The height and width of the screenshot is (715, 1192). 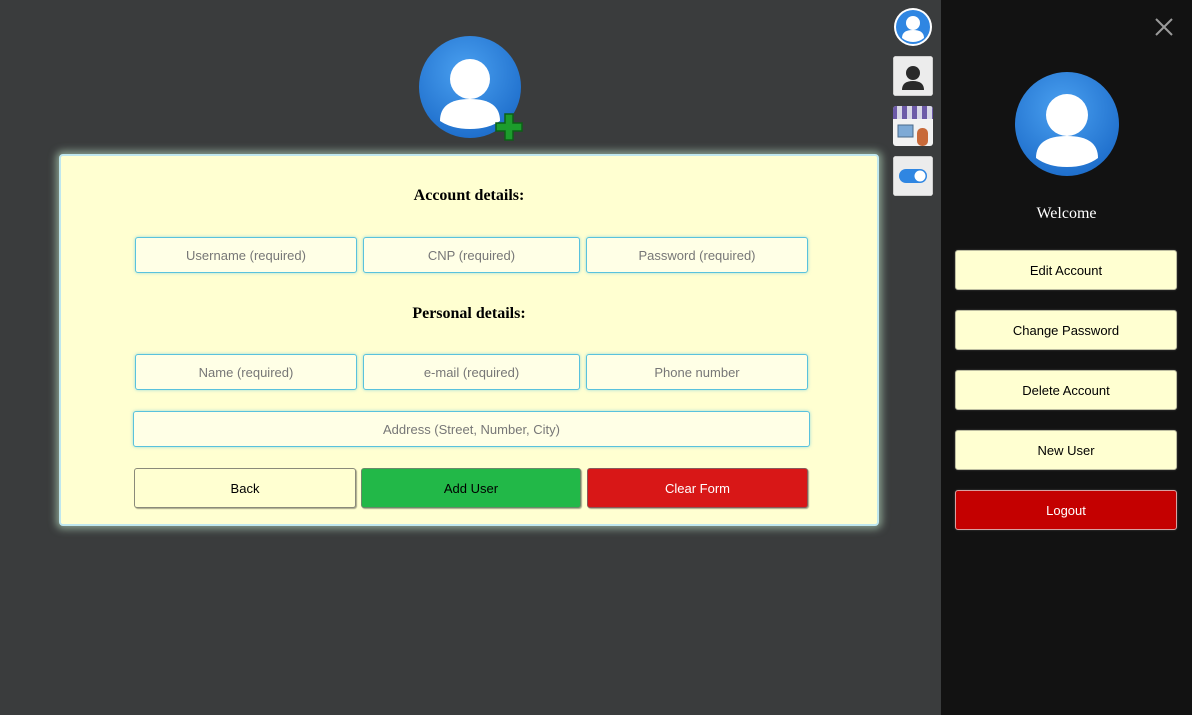 What do you see at coordinates (1066, 450) in the screenshot?
I see `new-user-button: New User` at bounding box center [1066, 450].